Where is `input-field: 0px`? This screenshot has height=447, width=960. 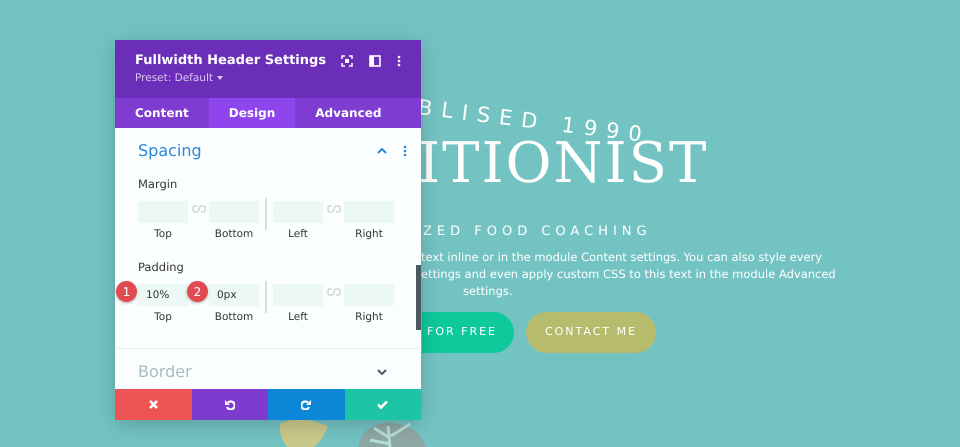 input-field: 0px is located at coordinates (234, 295).